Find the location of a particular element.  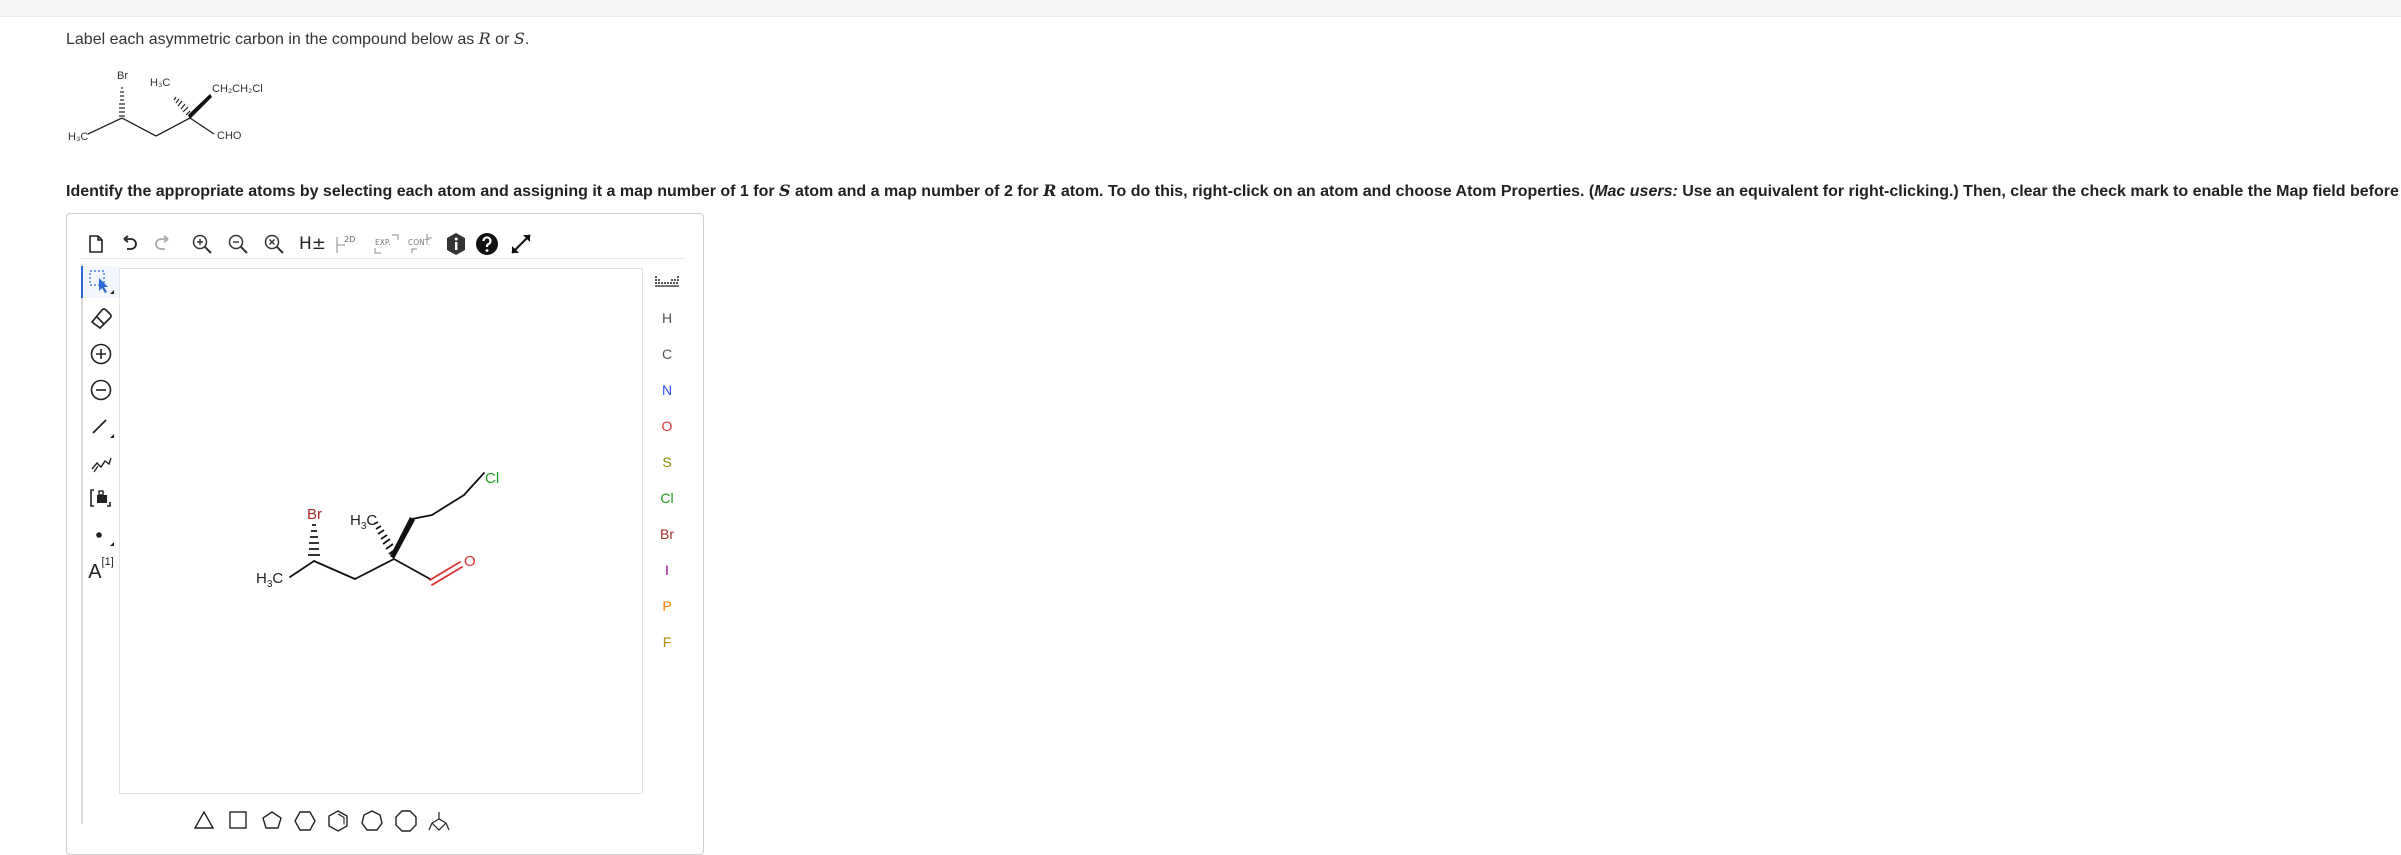

periodic-table-icon is located at coordinates (667, 281).